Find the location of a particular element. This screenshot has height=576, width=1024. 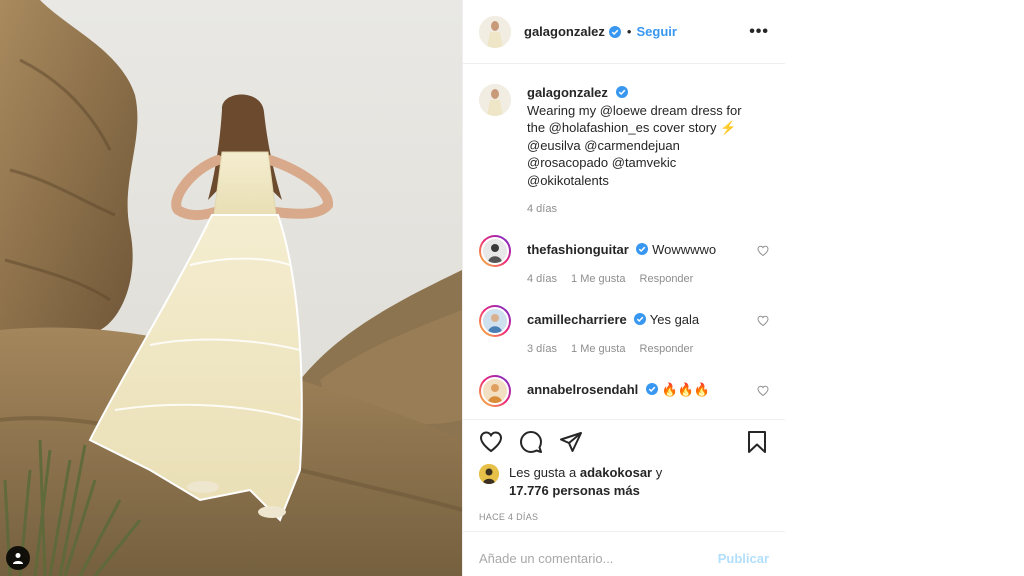

likes-joiner: y is located at coordinates (659, 472).